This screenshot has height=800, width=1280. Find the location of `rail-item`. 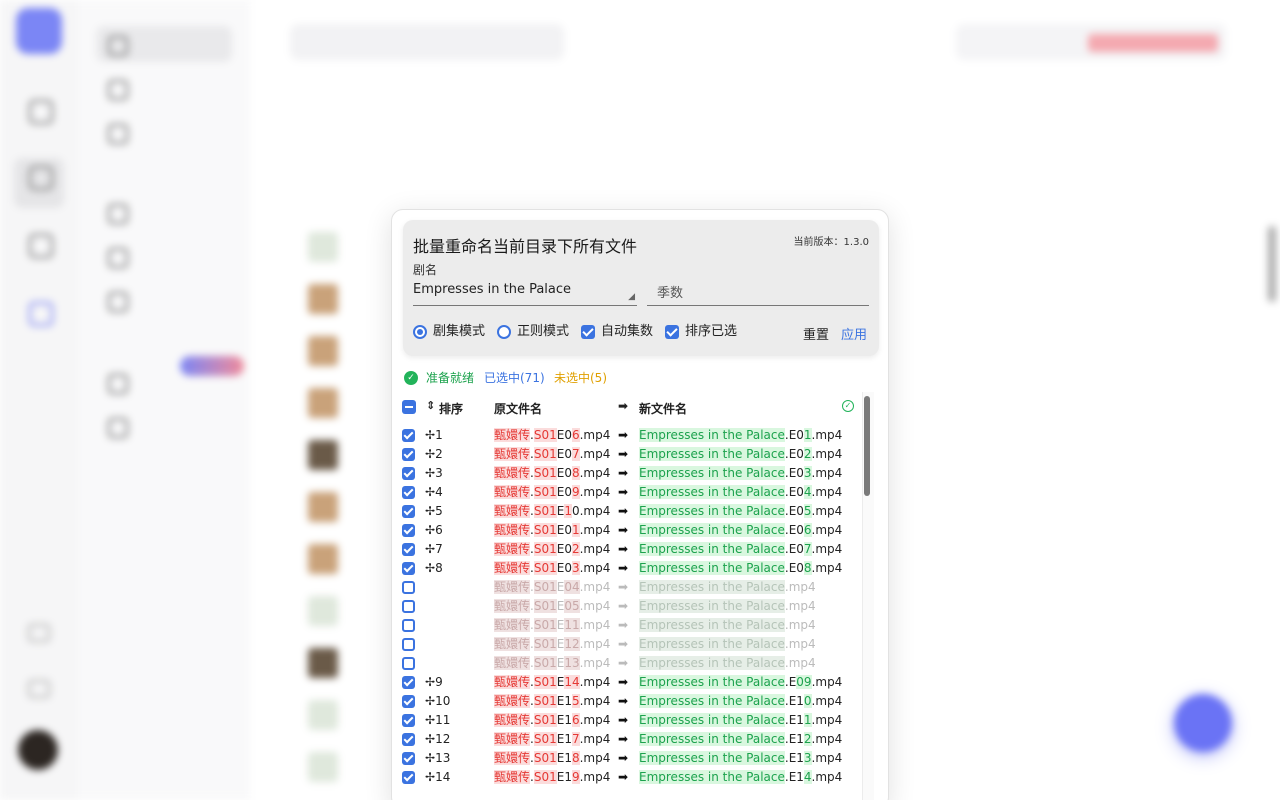

rail-item is located at coordinates (39, 117).